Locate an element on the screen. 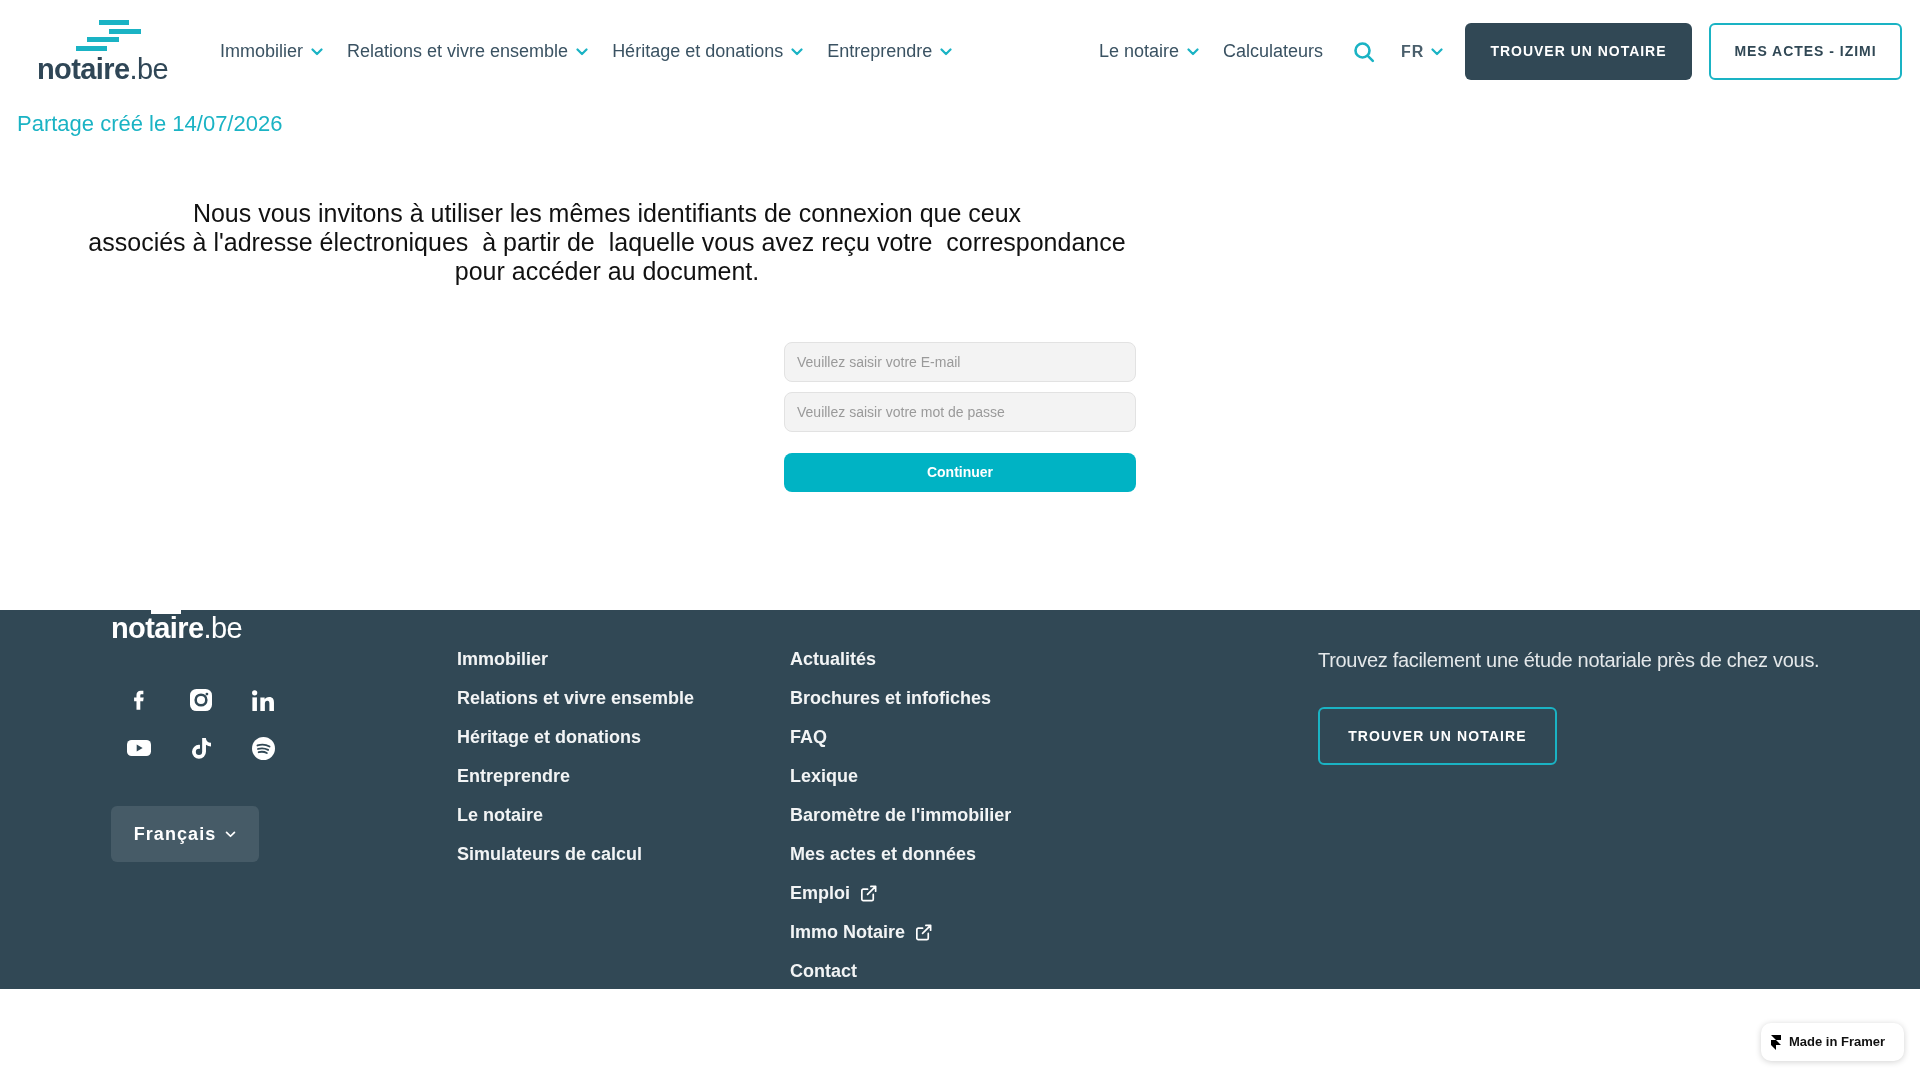 Image resolution: width=1920 pixels, height=1080 pixels. footer-link: Brochures et infofiches is located at coordinates (891, 698).